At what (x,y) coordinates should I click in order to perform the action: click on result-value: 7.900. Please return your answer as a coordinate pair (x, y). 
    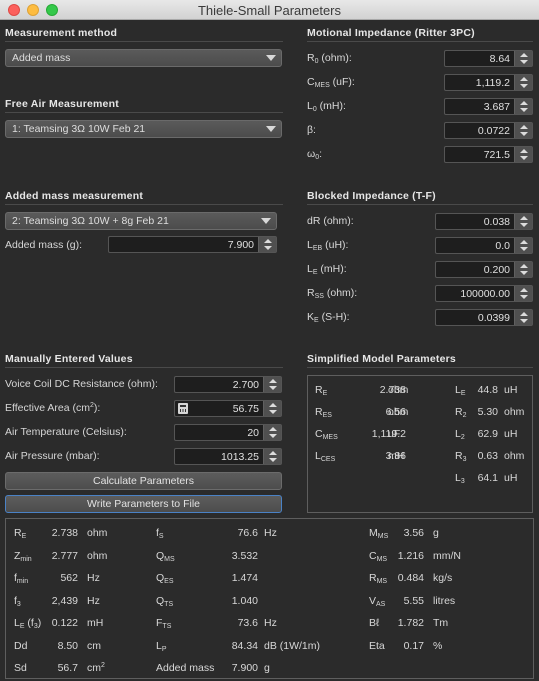
    Looking at the image, I should click on (244, 668).